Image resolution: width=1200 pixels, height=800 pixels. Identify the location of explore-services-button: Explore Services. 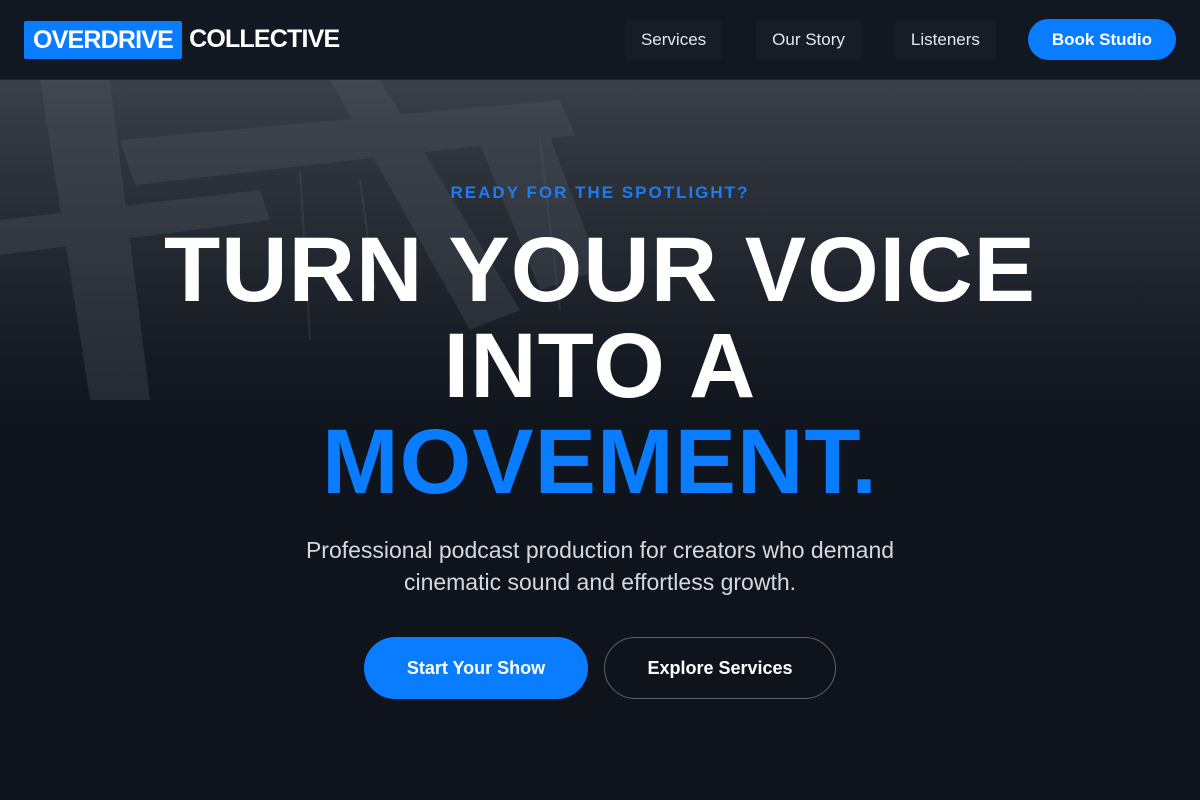
(720, 668).